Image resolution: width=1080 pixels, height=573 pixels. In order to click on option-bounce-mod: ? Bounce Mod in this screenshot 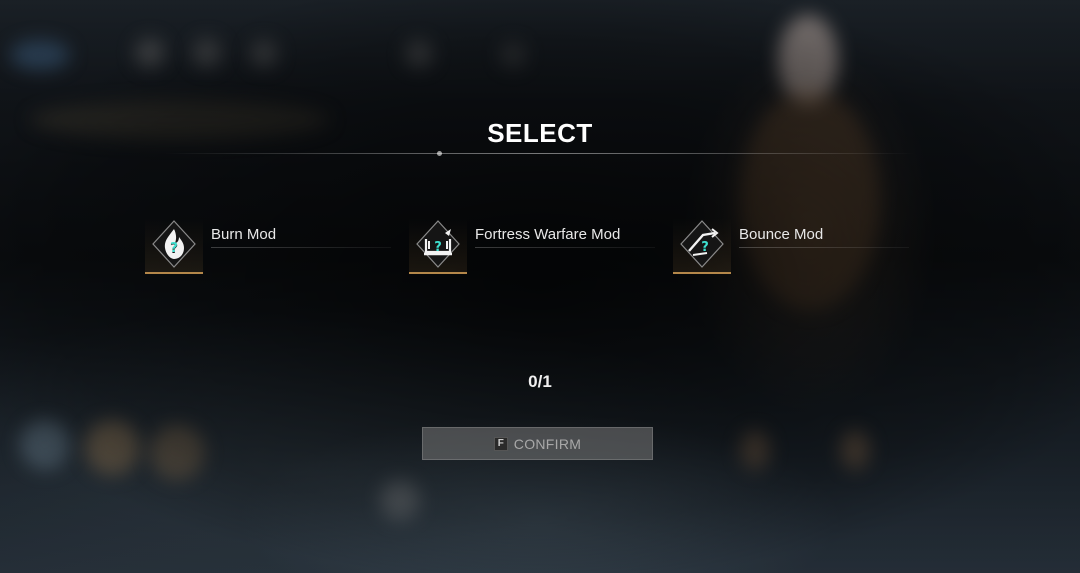, I will do `click(798, 246)`.